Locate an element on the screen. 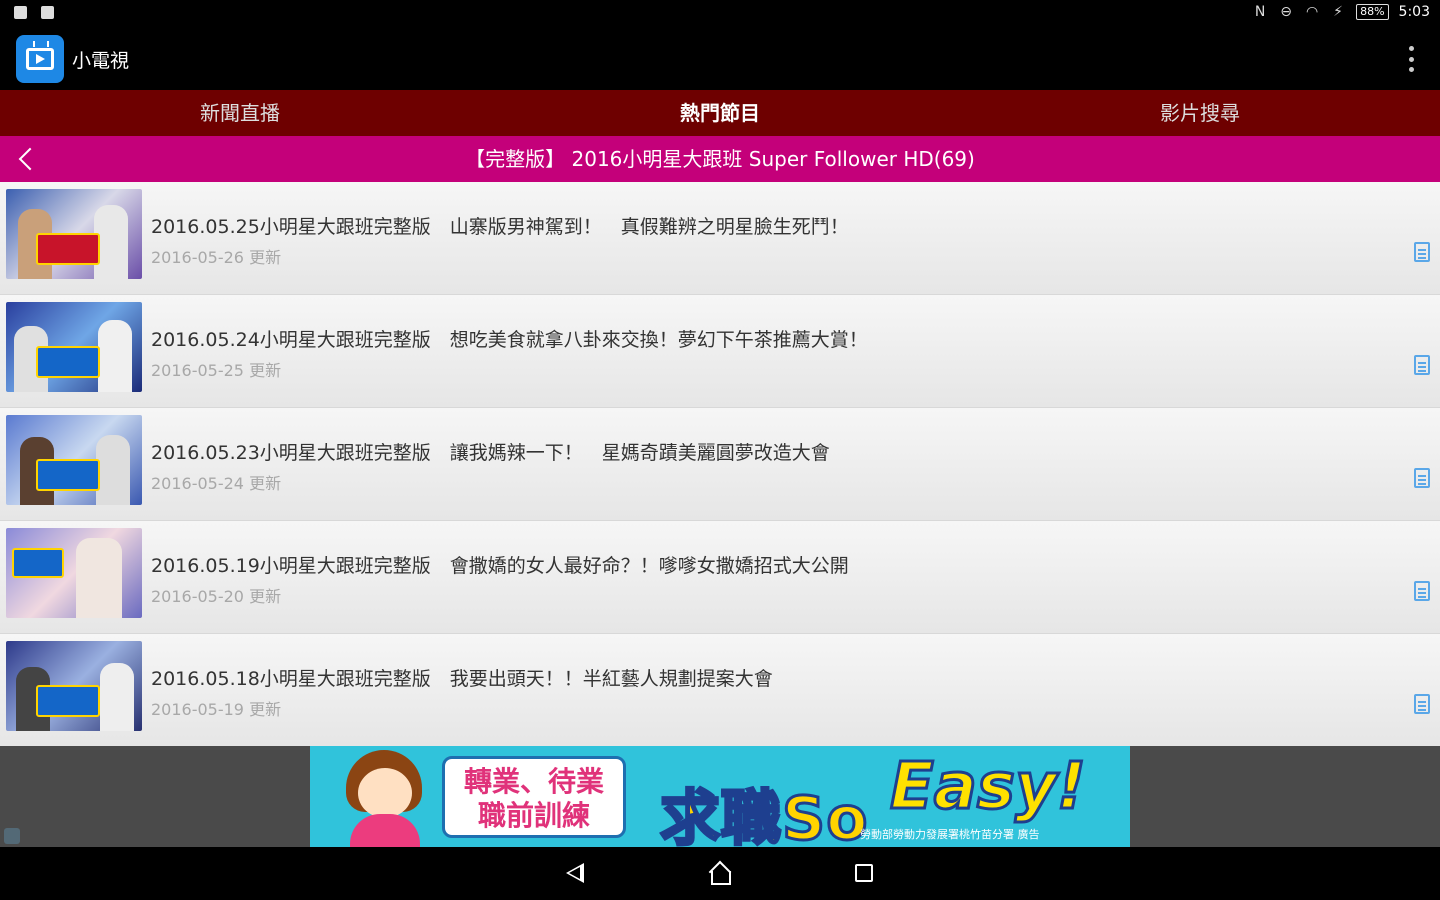 The image size is (1440, 900). episode-title: 2016.05.18小明星大跟班完整版 我要出頭天！！半紅藝人規劃提案大會 is located at coordinates (462, 679).